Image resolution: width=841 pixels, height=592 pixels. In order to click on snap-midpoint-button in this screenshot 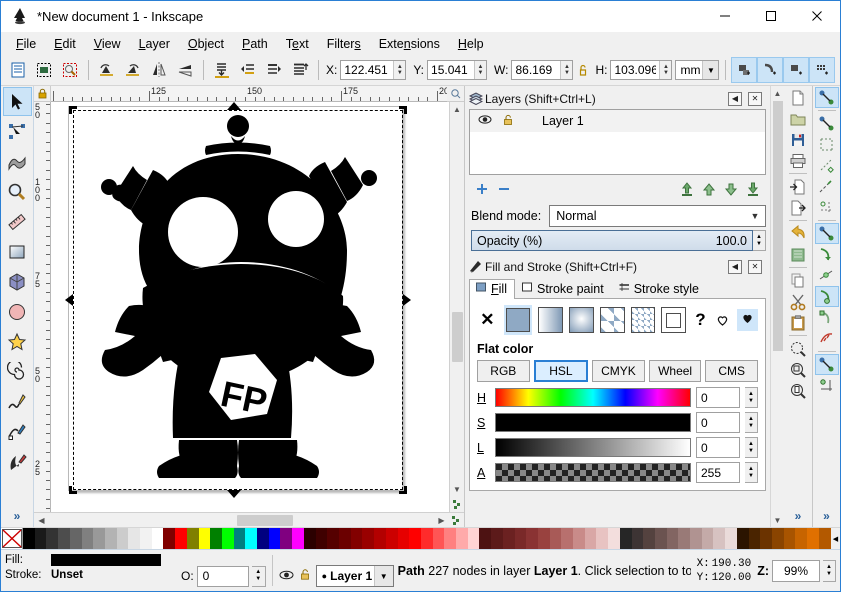, I will do `click(827, 338)`.